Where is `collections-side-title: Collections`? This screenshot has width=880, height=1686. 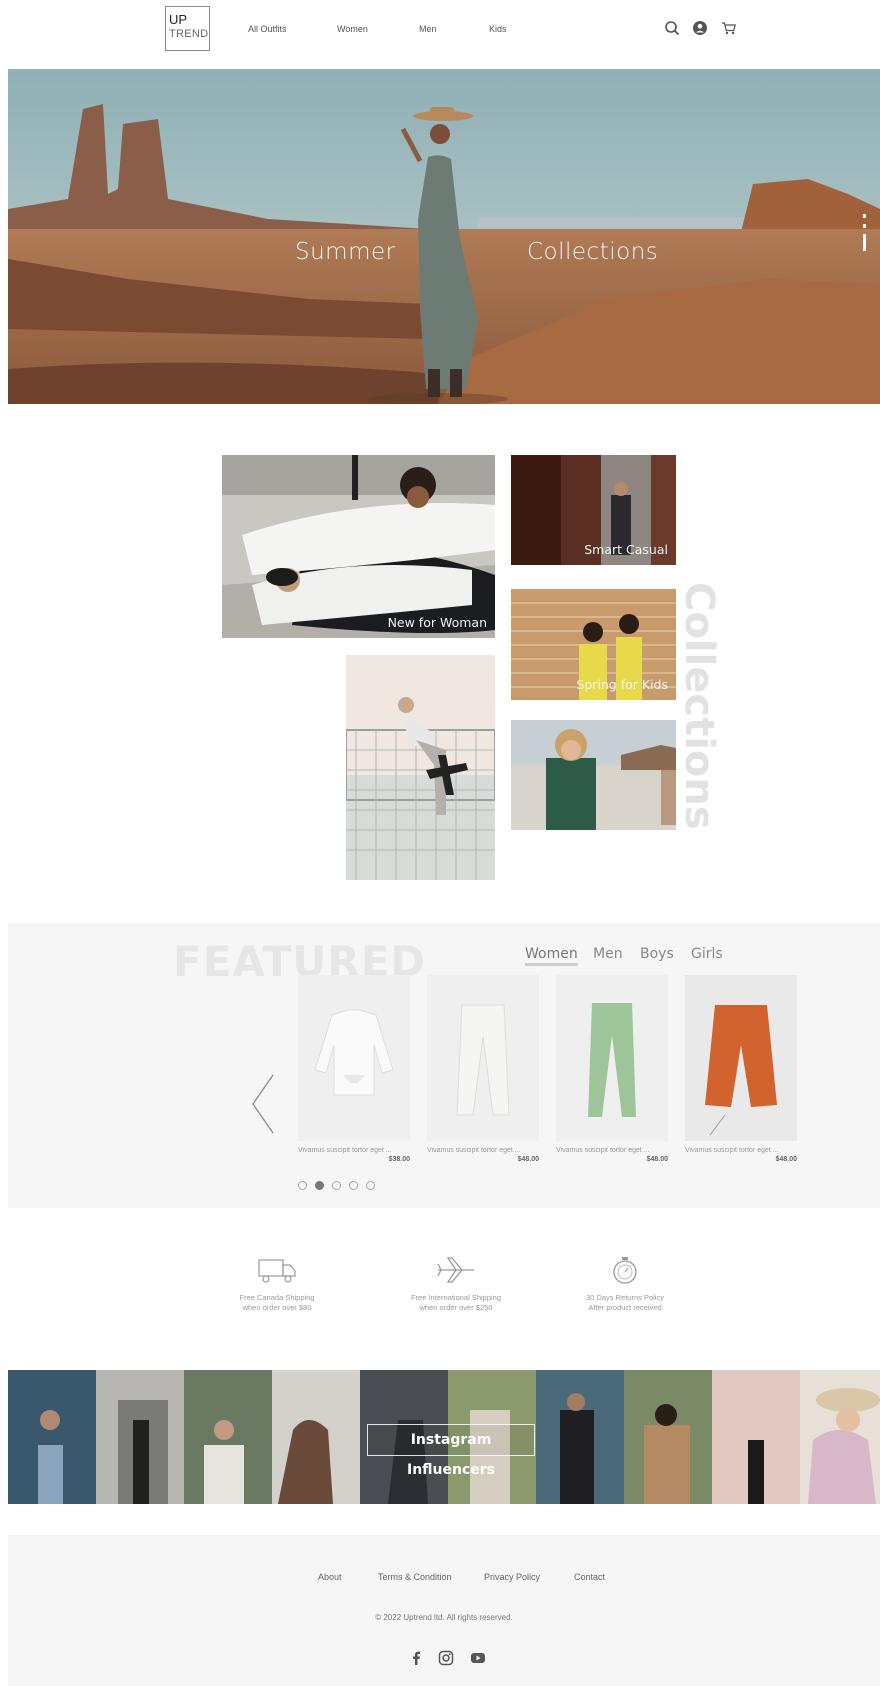
collections-side-title: Collections is located at coordinates (699, 706).